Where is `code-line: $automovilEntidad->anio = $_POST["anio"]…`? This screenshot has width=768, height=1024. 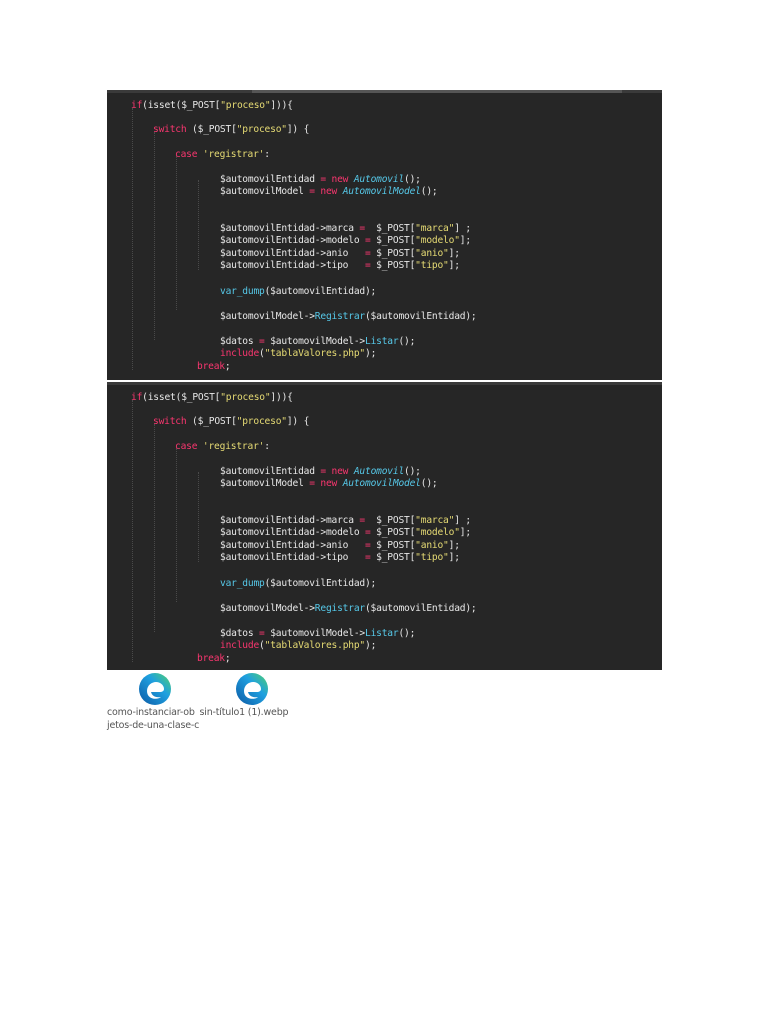
code-line: $automovilEntidad->anio = $_POST["anio"]… is located at coordinates (340, 253).